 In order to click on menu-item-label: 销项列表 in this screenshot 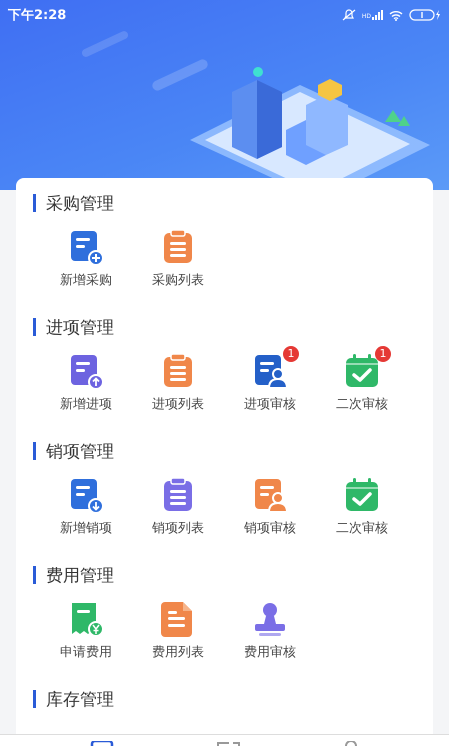, I will do `click(178, 529)`.